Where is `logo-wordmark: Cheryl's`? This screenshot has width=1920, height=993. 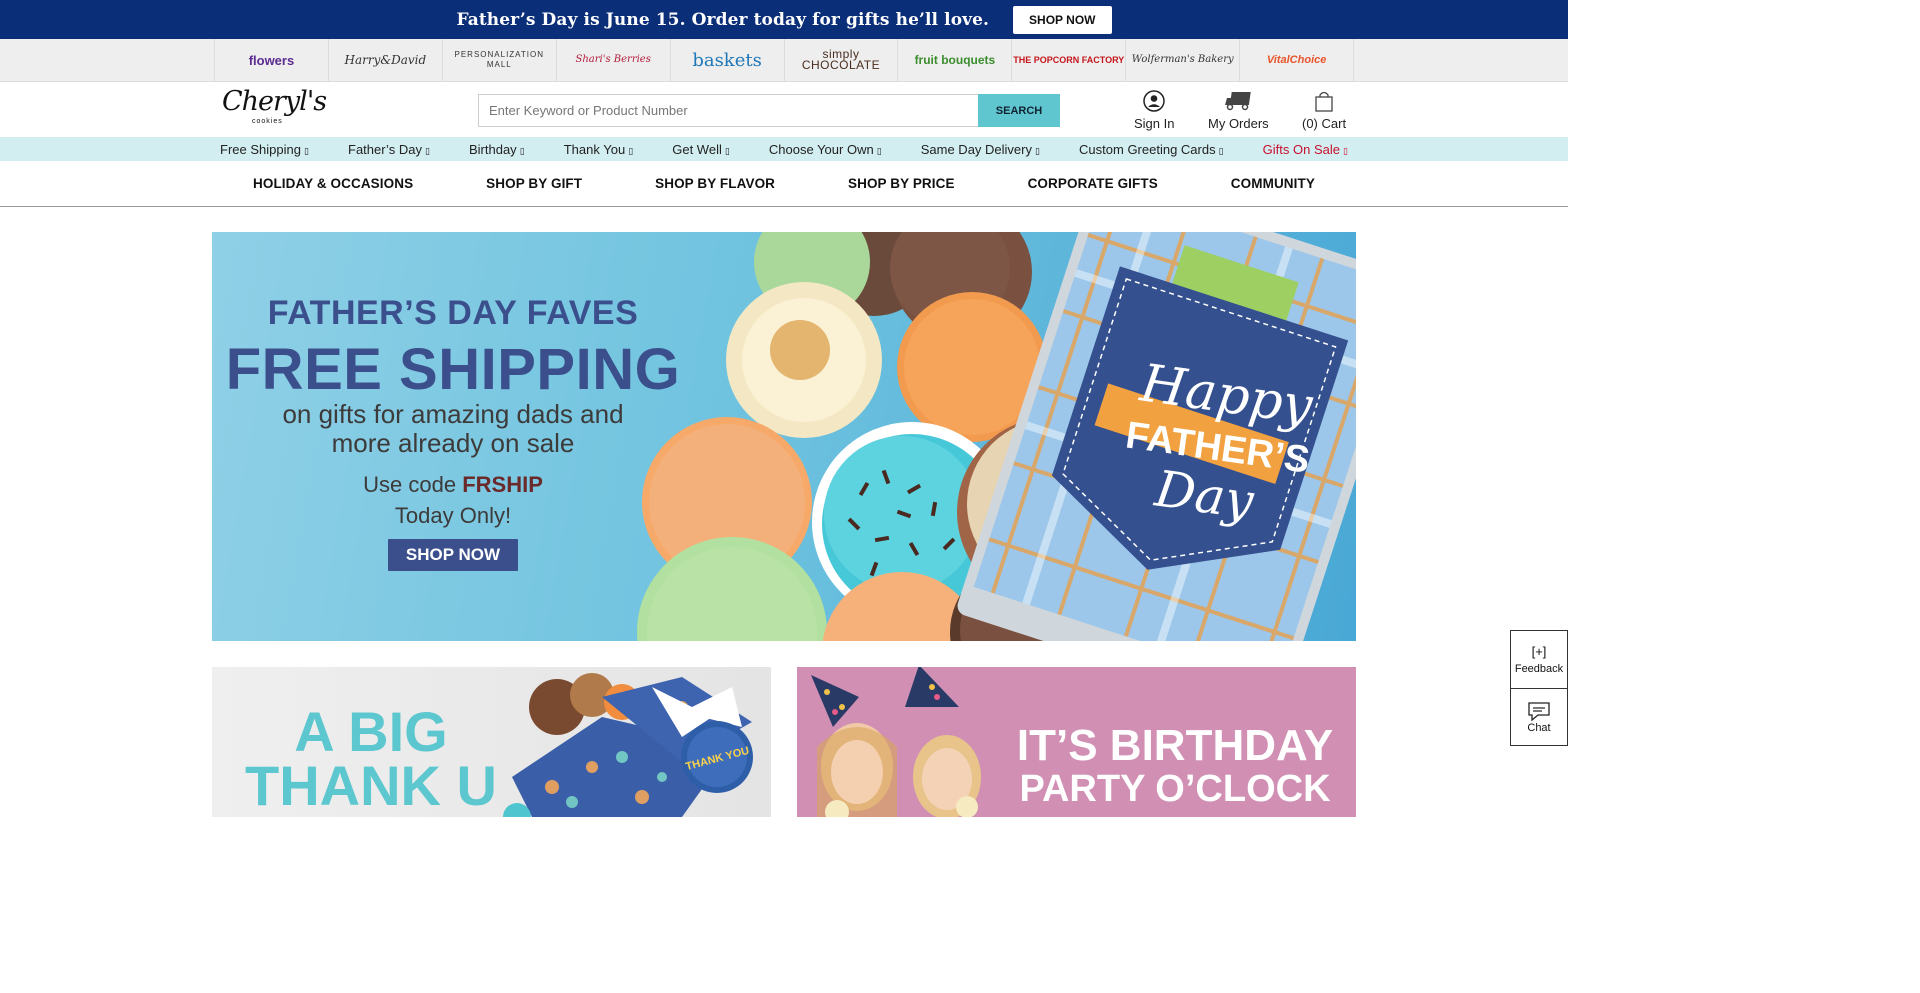
logo-wordmark: Cheryl's is located at coordinates (274, 101).